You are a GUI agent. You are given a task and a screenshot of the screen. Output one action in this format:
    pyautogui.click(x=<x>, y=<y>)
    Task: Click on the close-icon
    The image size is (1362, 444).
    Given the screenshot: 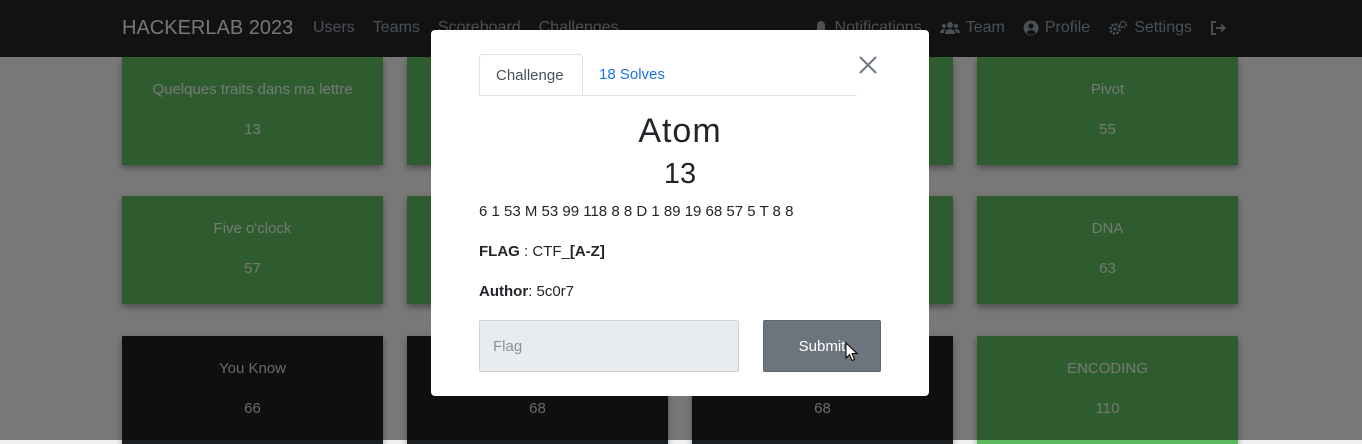 What is the action you would take?
    pyautogui.click(x=868, y=65)
    